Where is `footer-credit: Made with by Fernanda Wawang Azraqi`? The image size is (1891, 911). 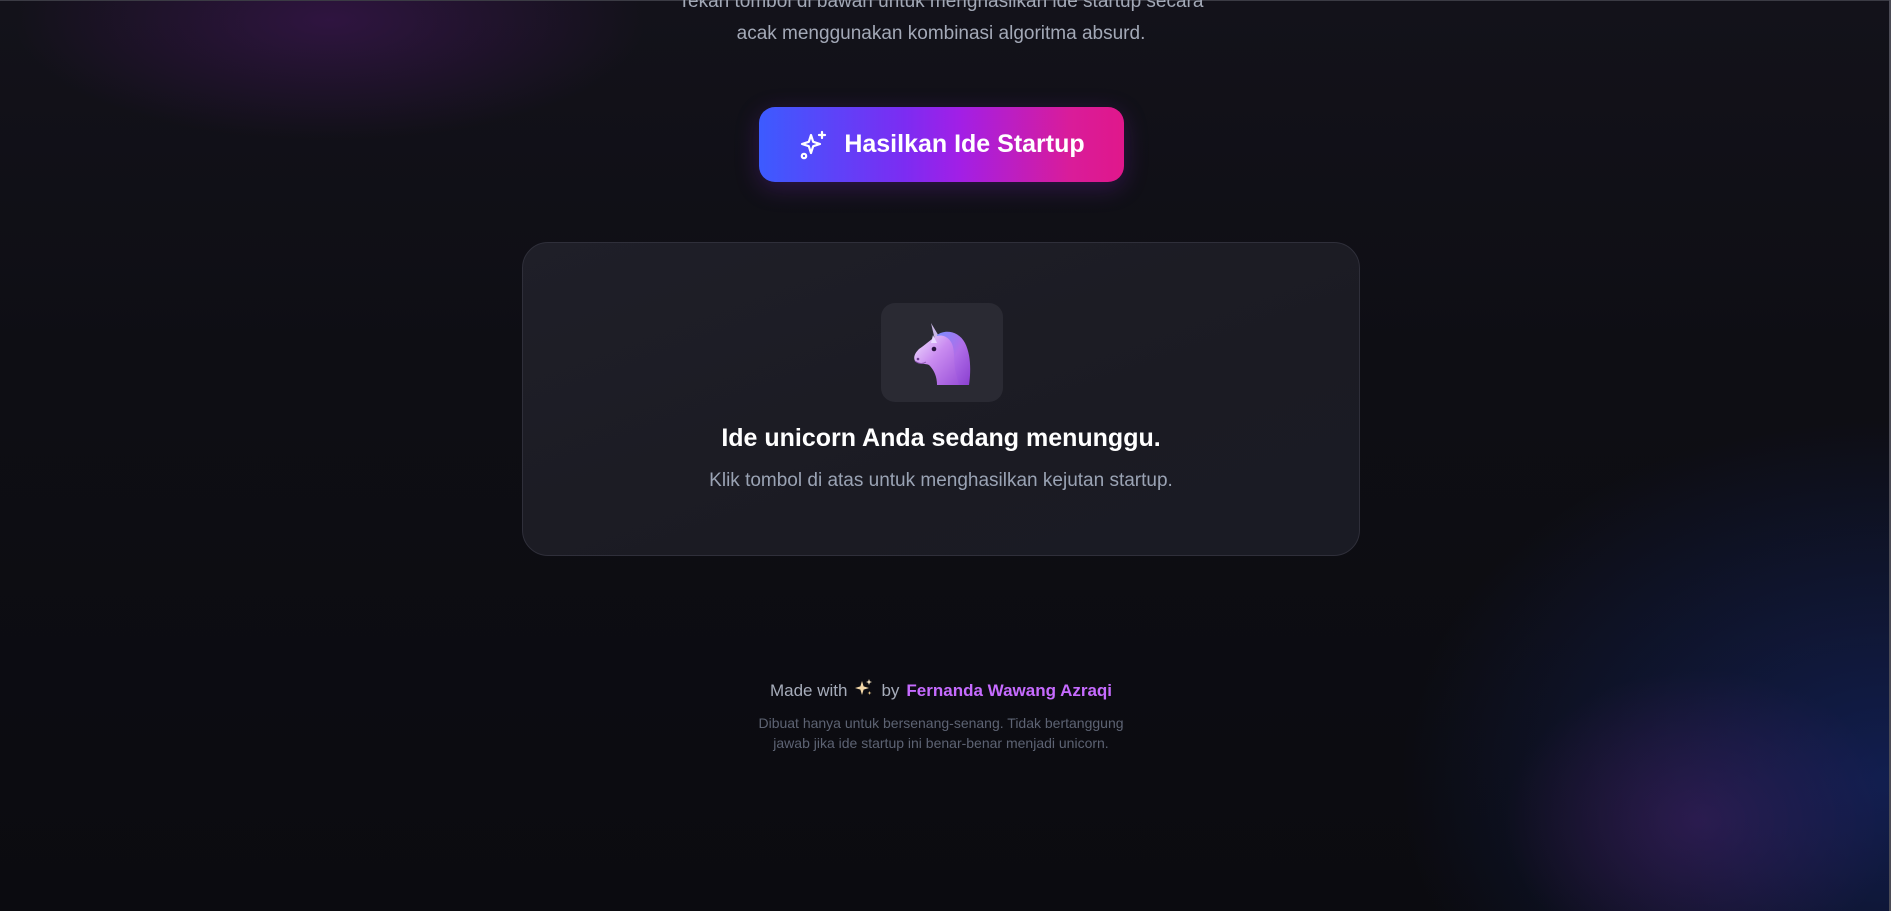
footer-credit: Made with by Fernanda Wawang Azraqi is located at coordinates (941, 690).